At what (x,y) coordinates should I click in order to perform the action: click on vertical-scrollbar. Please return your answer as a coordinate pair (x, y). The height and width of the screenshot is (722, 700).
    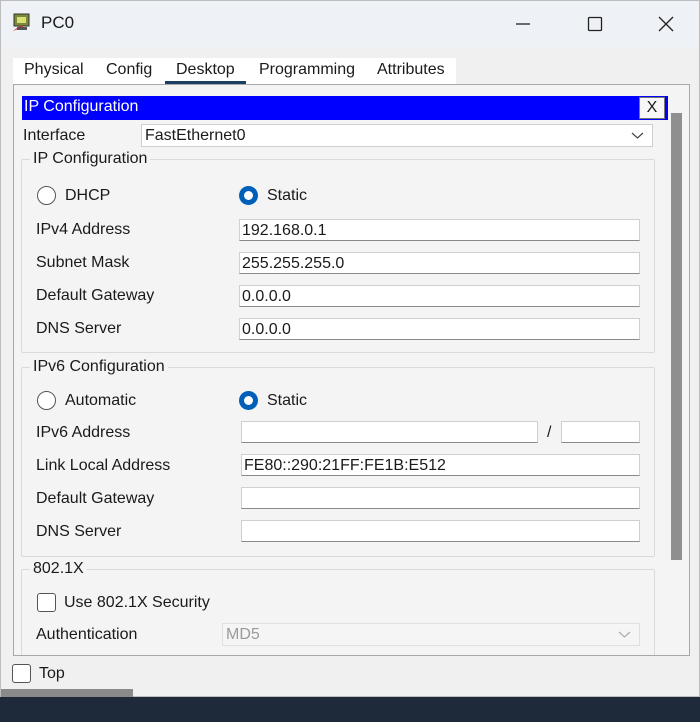
    Looking at the image, I should click on (676, 336).